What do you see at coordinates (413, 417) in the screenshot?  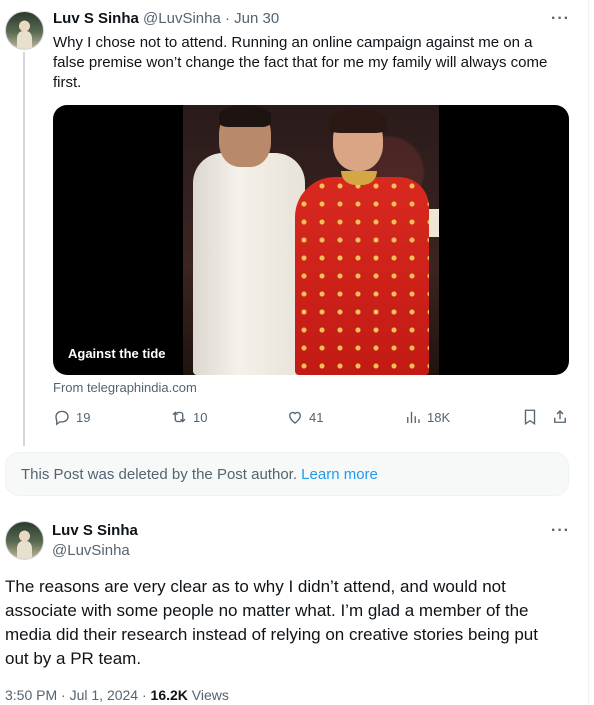 I see `analytics-icon` at bounding box center [413, 417].